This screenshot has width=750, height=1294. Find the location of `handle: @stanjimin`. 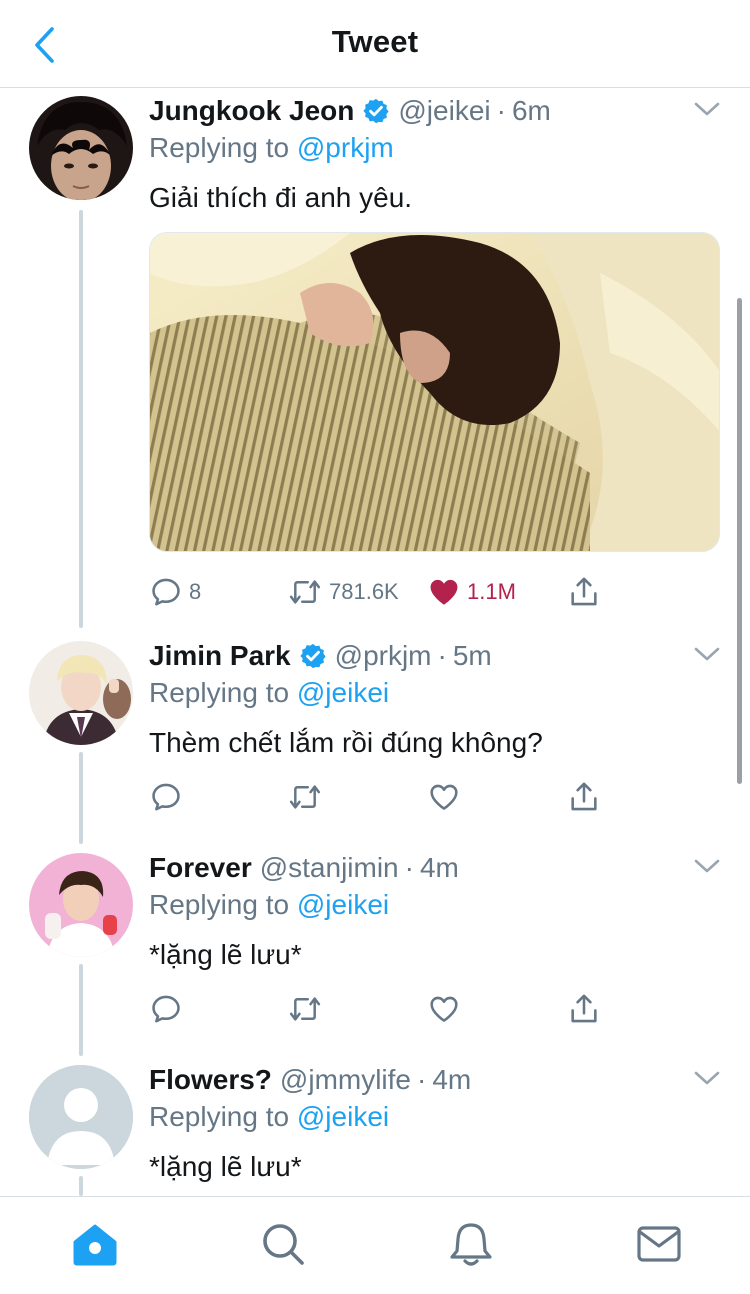

handle: @stanjimin is located at coordinates (329, 868).